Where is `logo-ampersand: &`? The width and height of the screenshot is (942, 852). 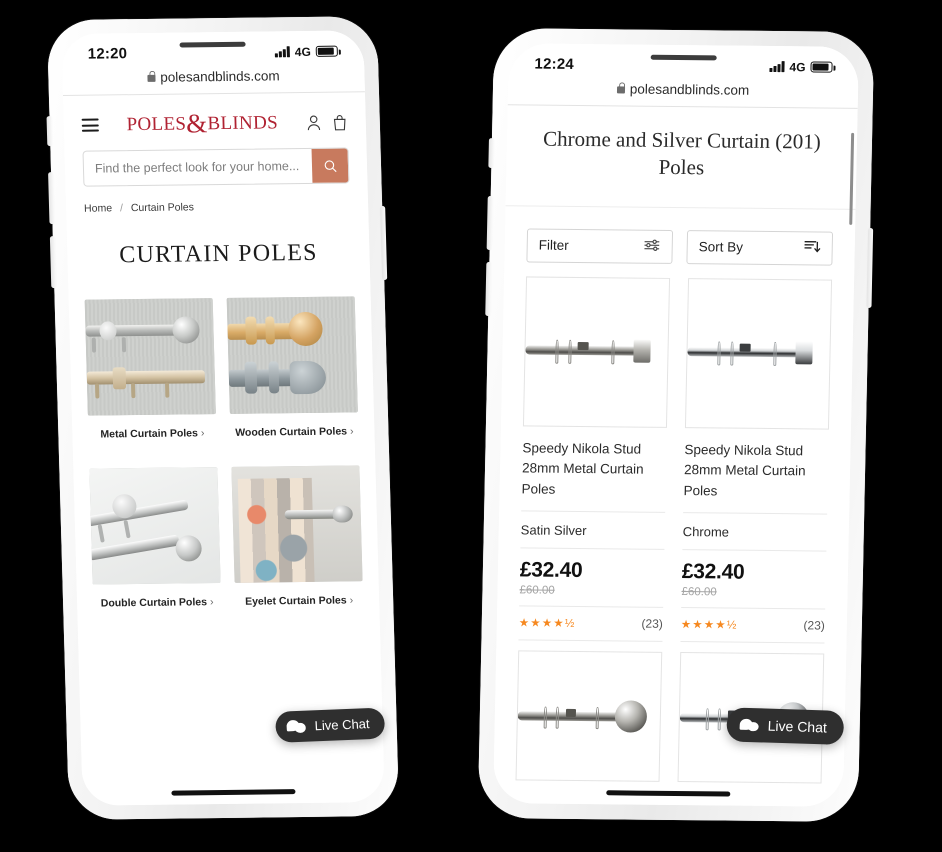 logo-ampersand: & is located at coordinates (196, 123).